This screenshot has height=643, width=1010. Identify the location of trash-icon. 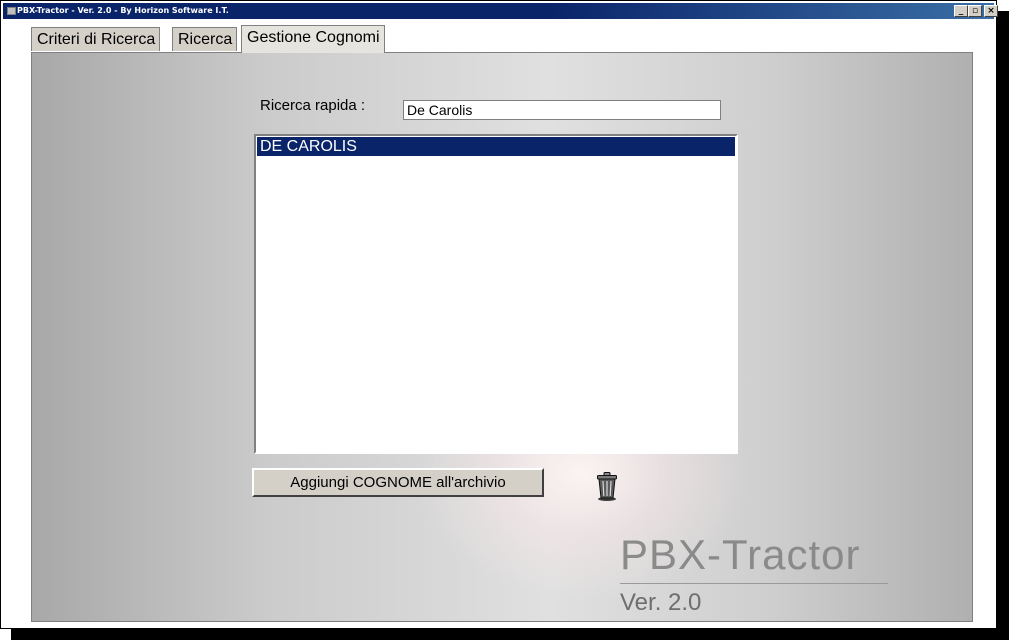
(607, 486).